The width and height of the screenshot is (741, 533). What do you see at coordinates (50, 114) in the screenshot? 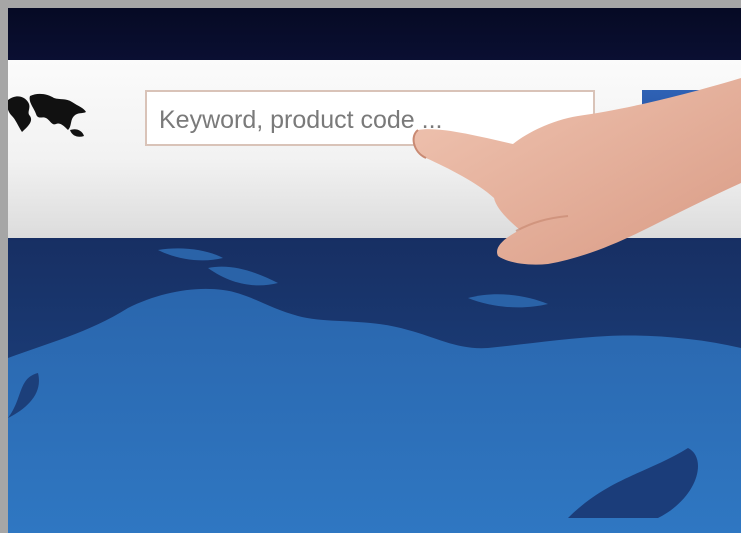
I see `world-map-icon` at bounding box center [50, 114].